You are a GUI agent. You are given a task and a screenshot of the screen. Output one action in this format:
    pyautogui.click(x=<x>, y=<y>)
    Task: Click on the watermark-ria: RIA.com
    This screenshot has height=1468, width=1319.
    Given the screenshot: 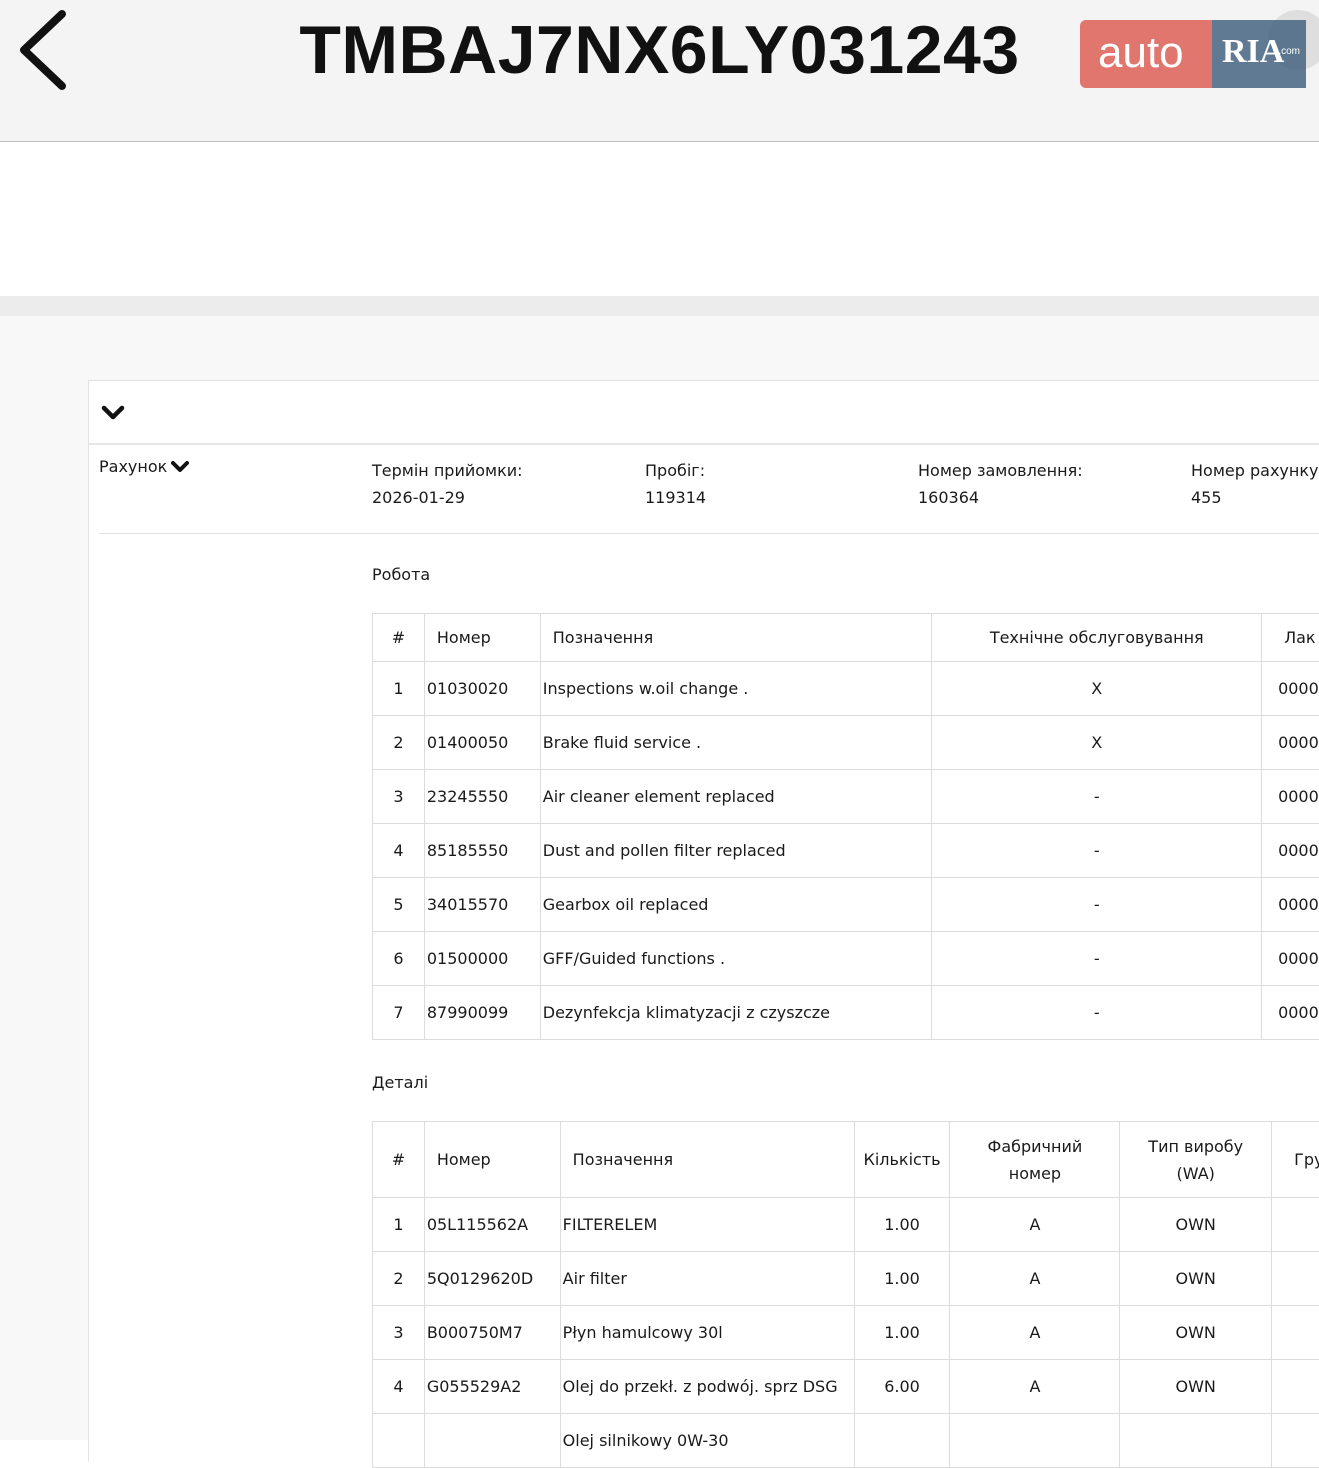 What is the action you would take?
    pyautogui.click(x=1259, y=54)
    